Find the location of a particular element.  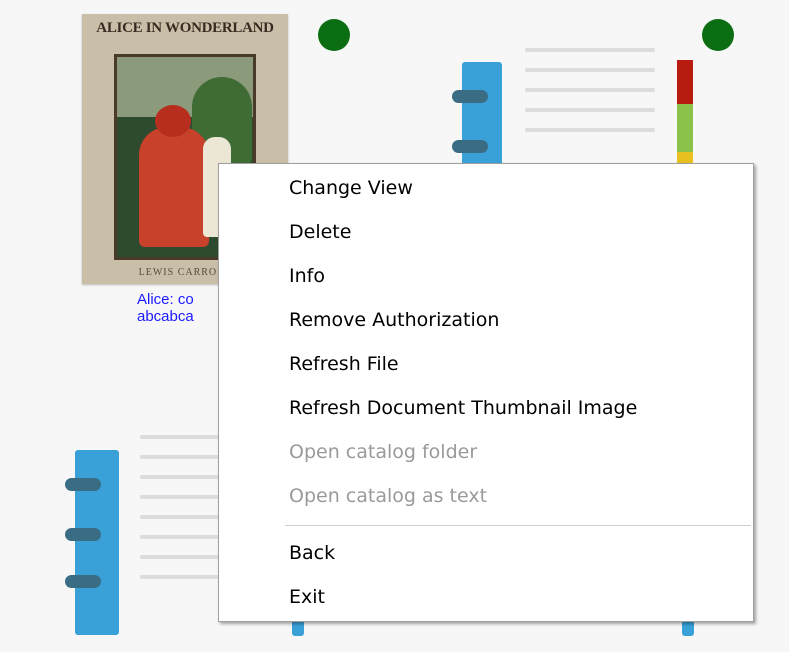

book-caption-line2: abcabca is located at coordinates (165, 316).